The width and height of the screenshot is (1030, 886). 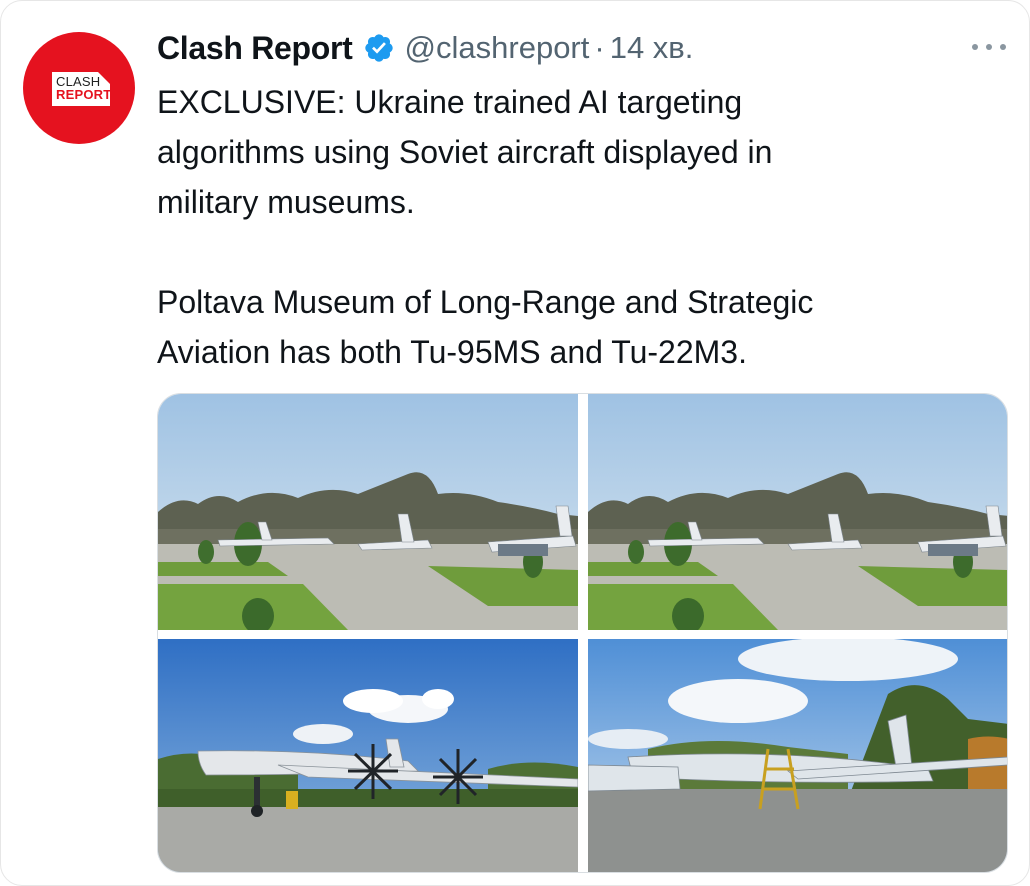 I want to click on avatar: CLASH REPORT, so click(x=79, y=88).